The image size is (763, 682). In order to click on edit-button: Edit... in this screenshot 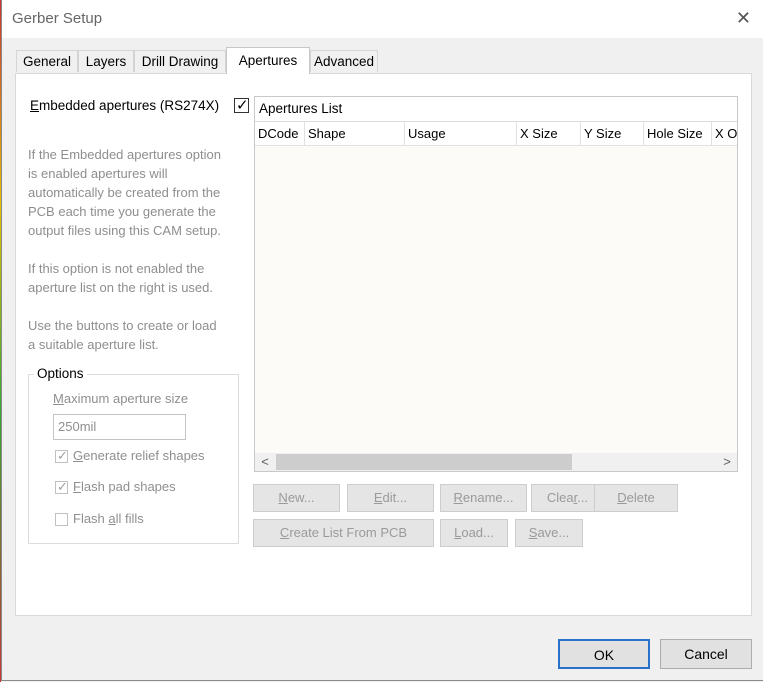, I will do `click(390, 498)`.